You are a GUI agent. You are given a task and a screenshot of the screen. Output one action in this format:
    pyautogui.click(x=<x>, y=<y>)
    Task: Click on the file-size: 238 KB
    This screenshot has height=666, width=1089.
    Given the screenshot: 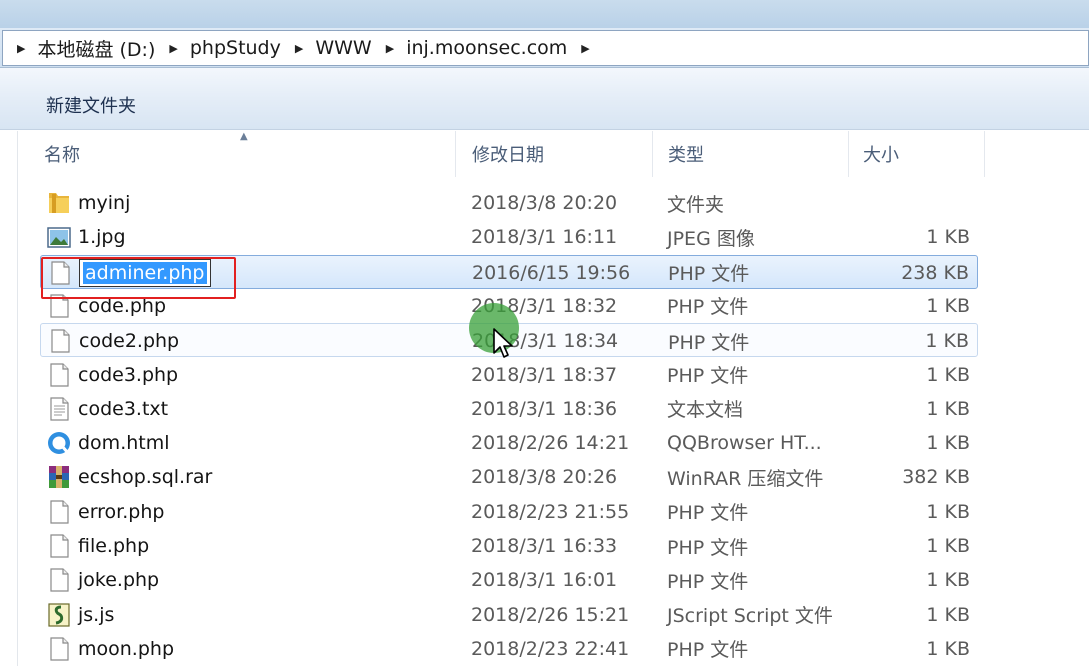 What is the action you would take?
    pyautogui.click(x=935, y=272)
    